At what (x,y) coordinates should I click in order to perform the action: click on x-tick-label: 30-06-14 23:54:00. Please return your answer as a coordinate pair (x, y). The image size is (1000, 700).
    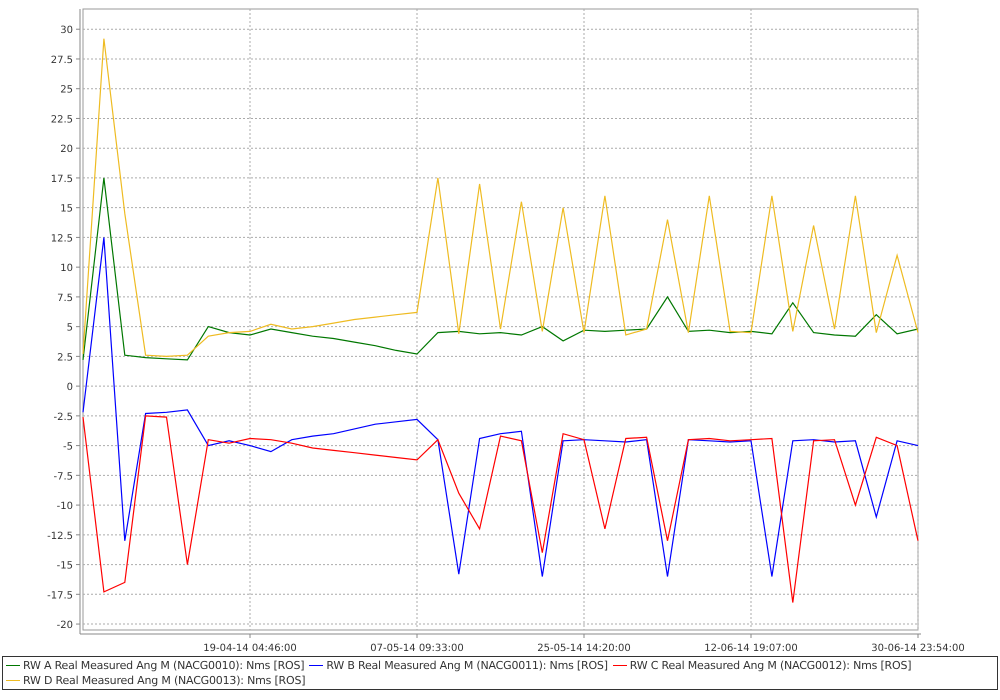
    Looking at the image, I should click on (918, 647).